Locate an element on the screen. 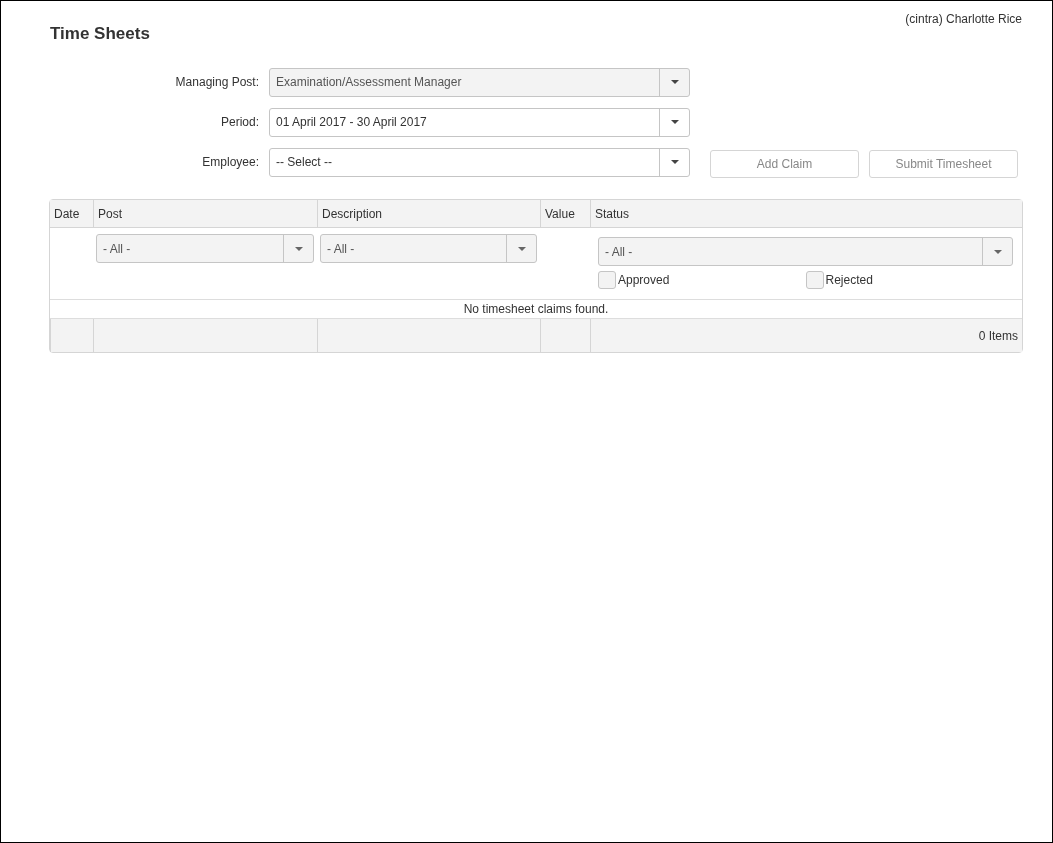  user-name: (cintra) Charlotte Rice is located at coordinates (963, 19).